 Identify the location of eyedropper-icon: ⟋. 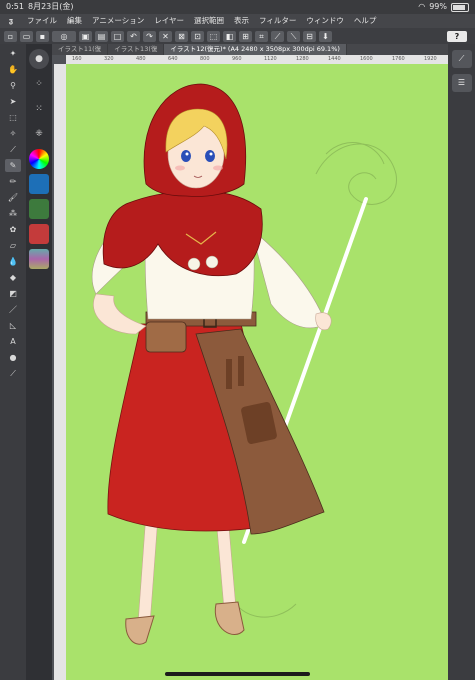
(13, 149).